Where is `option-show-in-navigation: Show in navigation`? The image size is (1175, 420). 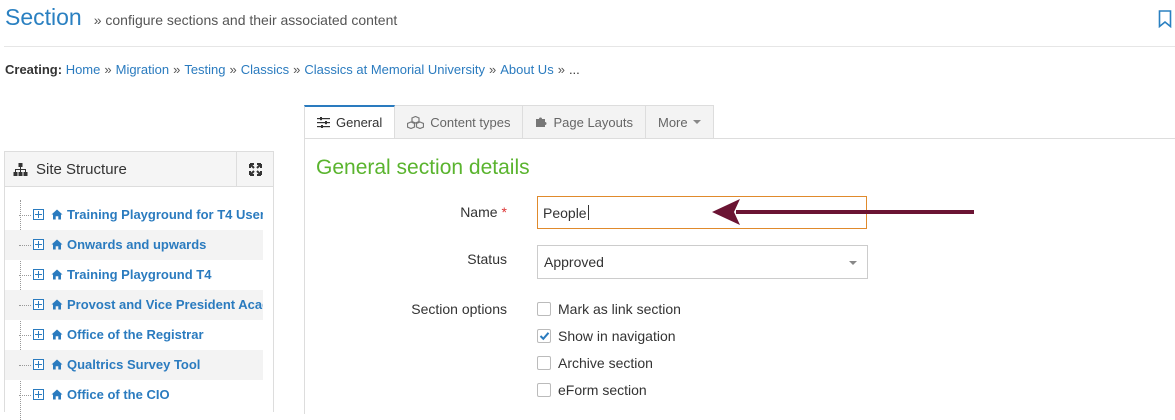
option-show-in-navigation: Show in navigation is located at coordinates (606, 336).